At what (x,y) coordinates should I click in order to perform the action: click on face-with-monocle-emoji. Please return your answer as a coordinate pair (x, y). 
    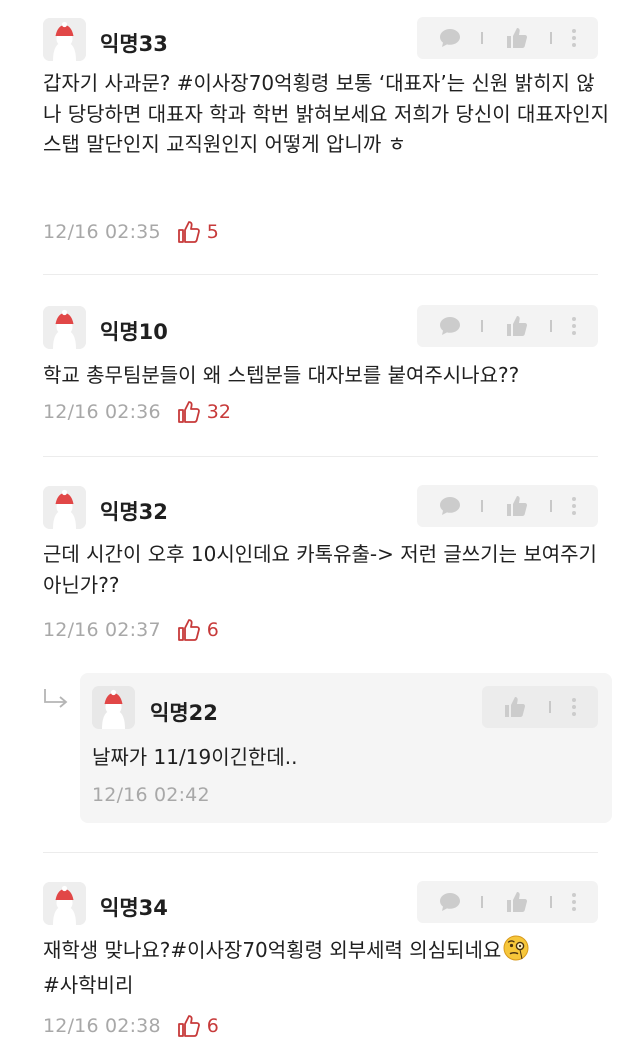
    Looking at the image, I should click on (516, 952).